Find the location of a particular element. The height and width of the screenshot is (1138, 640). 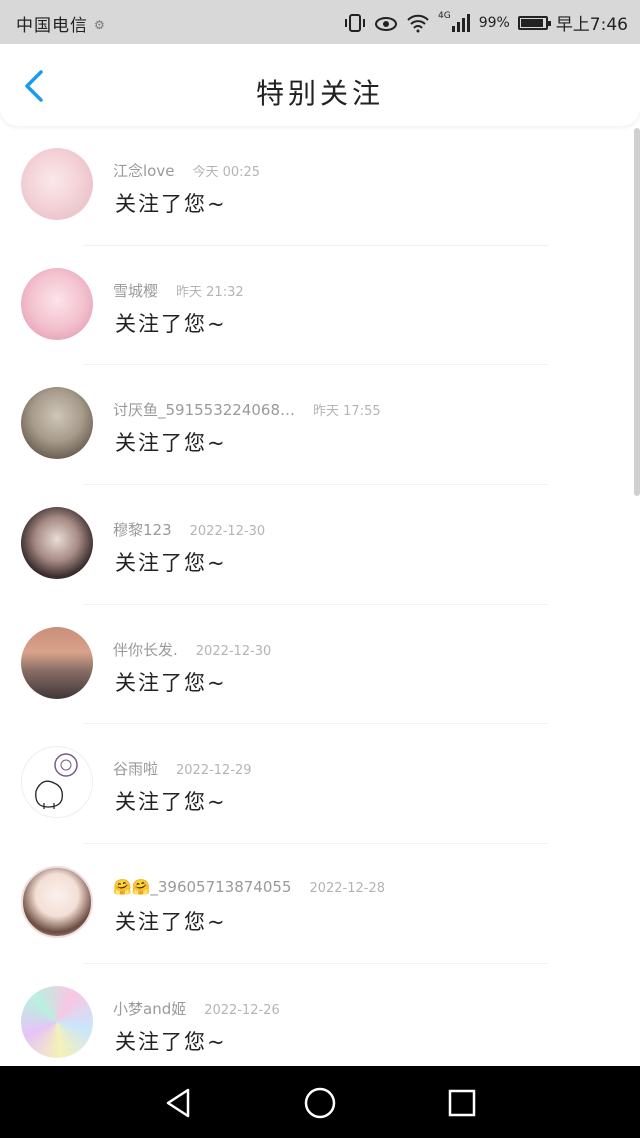

username: 🤗🤗_39605713874055 is located at coordinates (202, 887).